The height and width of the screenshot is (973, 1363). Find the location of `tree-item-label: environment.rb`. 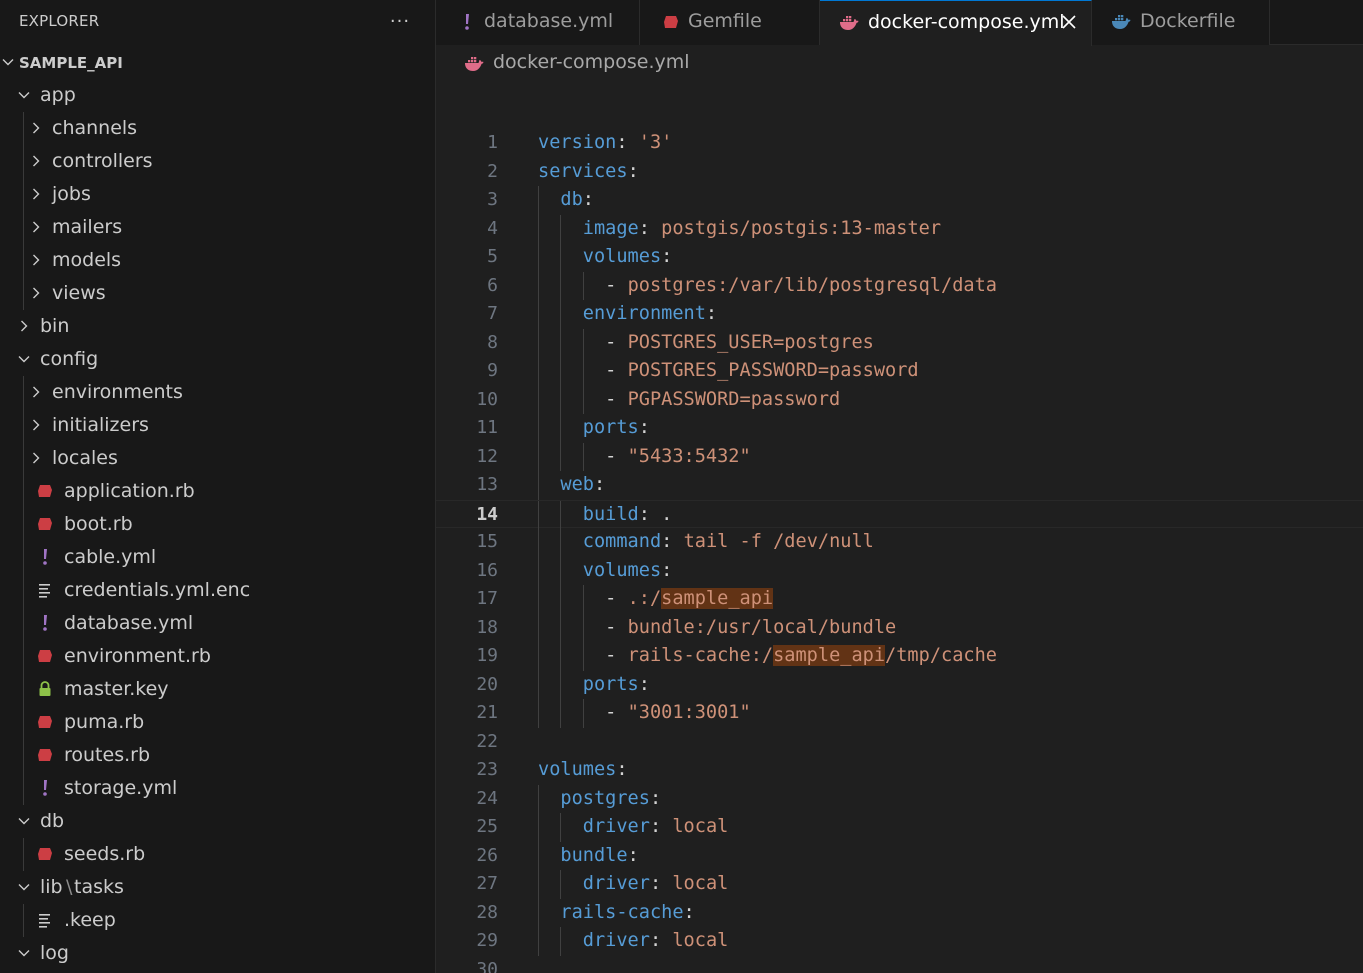

tree-item-label: environment.rb is located at coordinates (137, 656).